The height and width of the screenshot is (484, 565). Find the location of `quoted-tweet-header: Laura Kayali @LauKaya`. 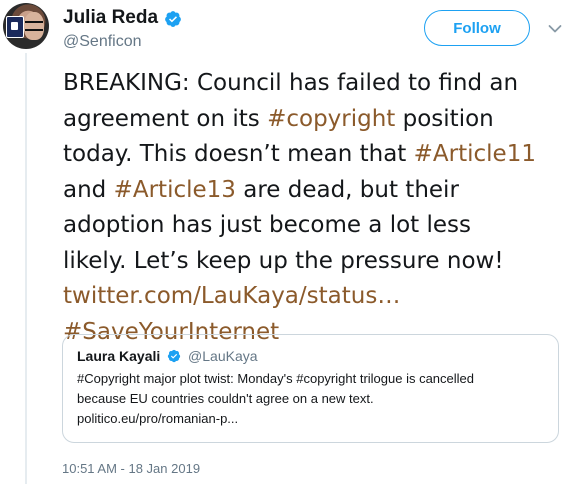

quoted-tweet-header: Laura Kayali @LauKaya is located at coordinates (310, 356).